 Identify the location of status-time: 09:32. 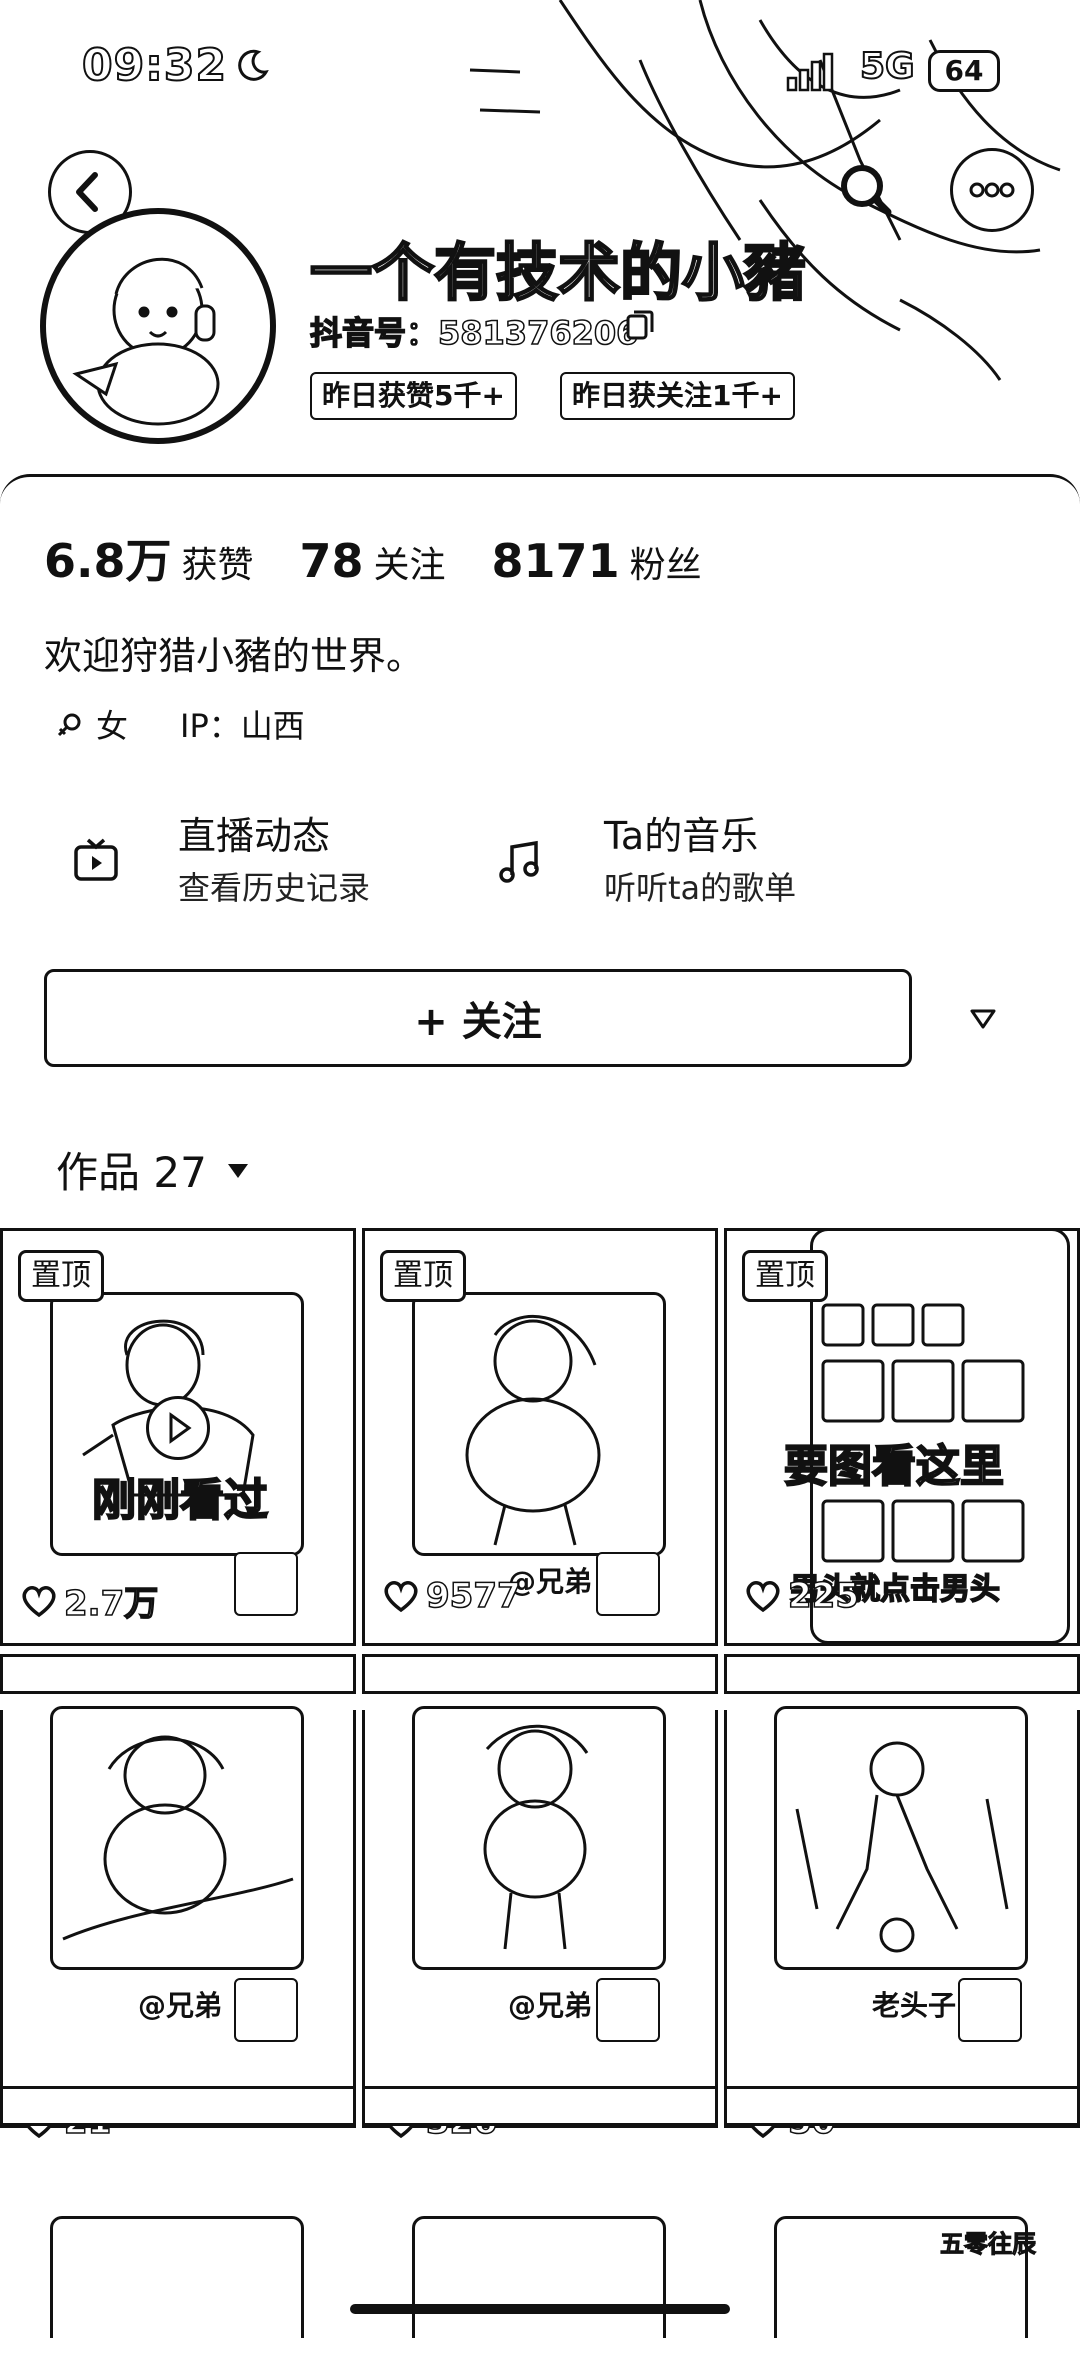
(154, 65).